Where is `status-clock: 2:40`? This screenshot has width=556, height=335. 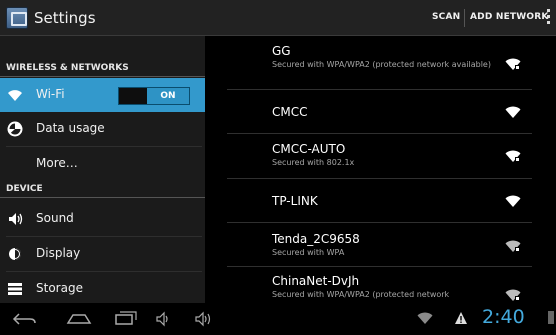 status-clock: 2:40 is located at coordinates (503, 317).